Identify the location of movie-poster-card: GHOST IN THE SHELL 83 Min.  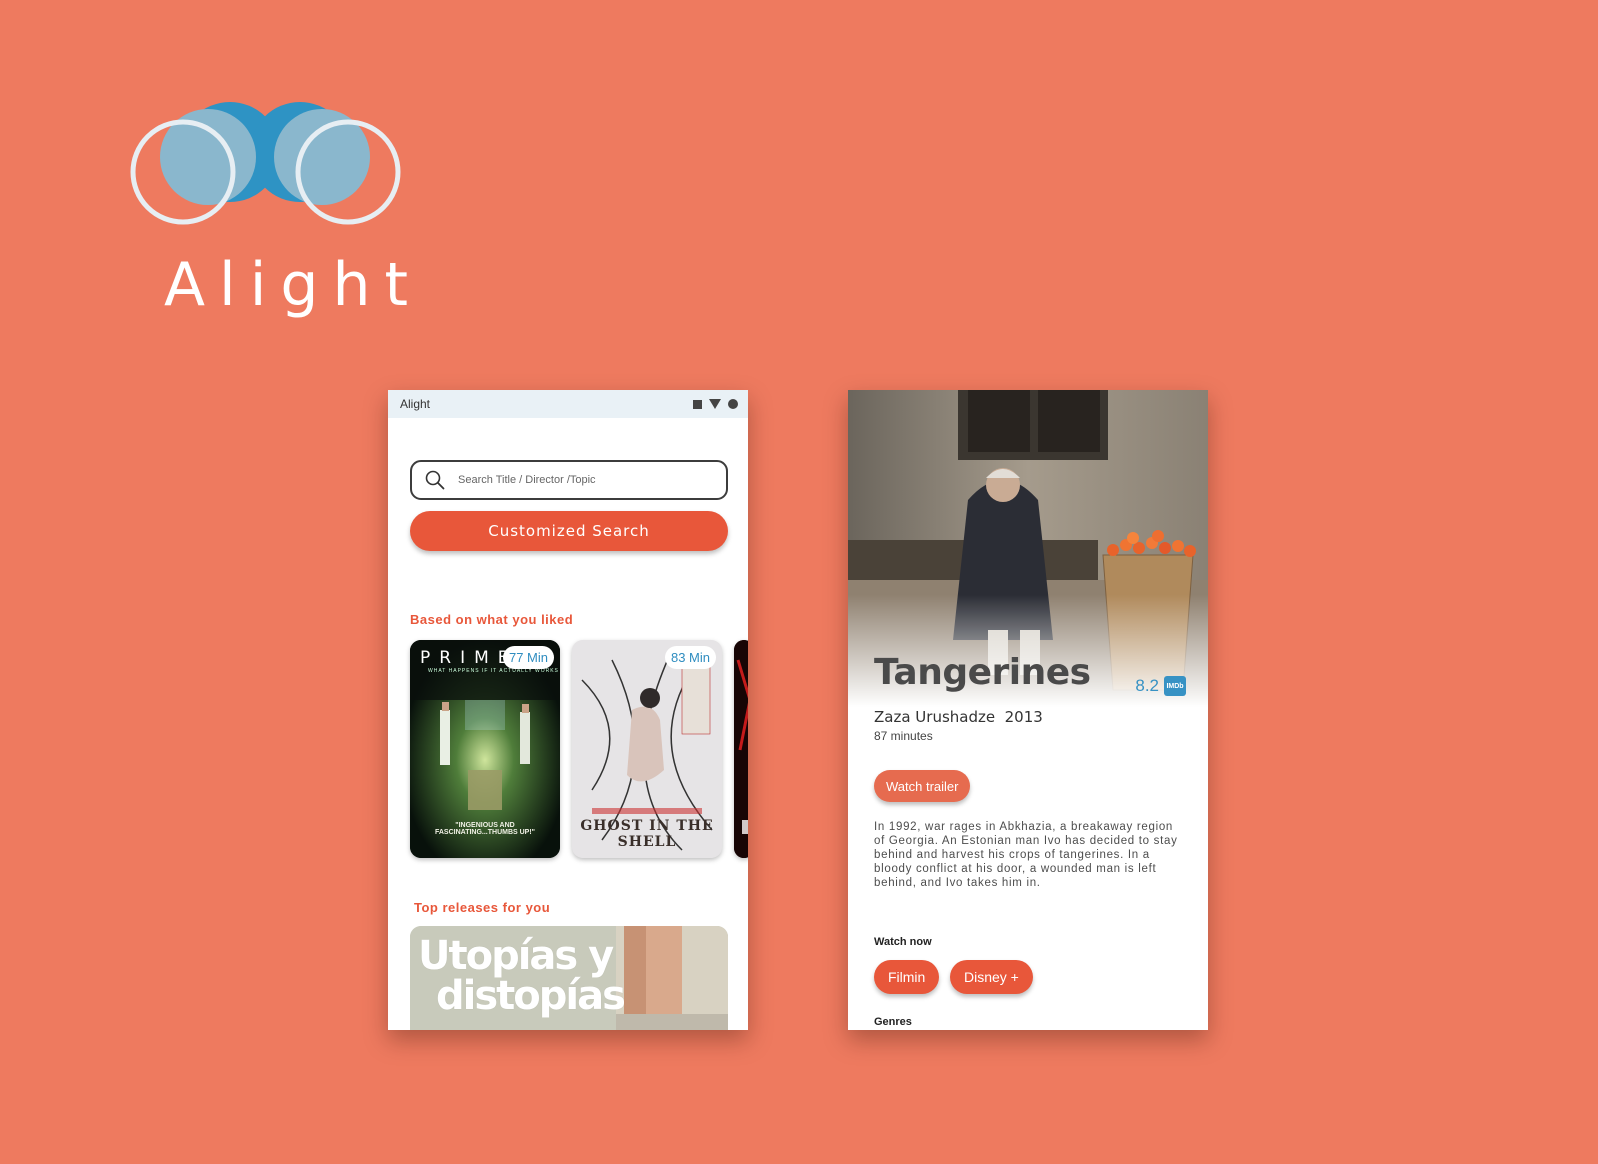
(647, 749).